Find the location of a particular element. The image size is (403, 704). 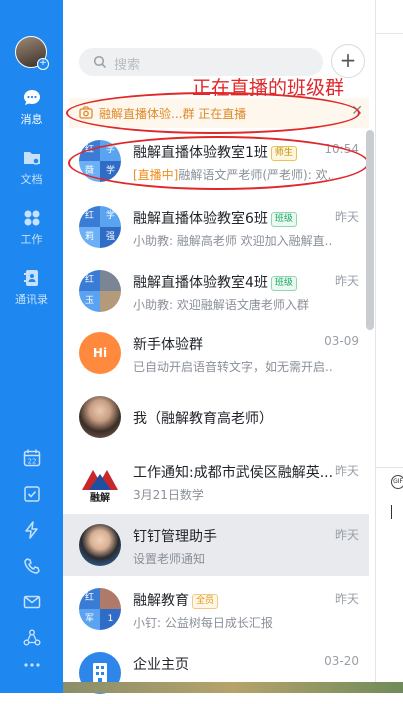

conversation-time: 03-09 is located at coordinates (341, 341).